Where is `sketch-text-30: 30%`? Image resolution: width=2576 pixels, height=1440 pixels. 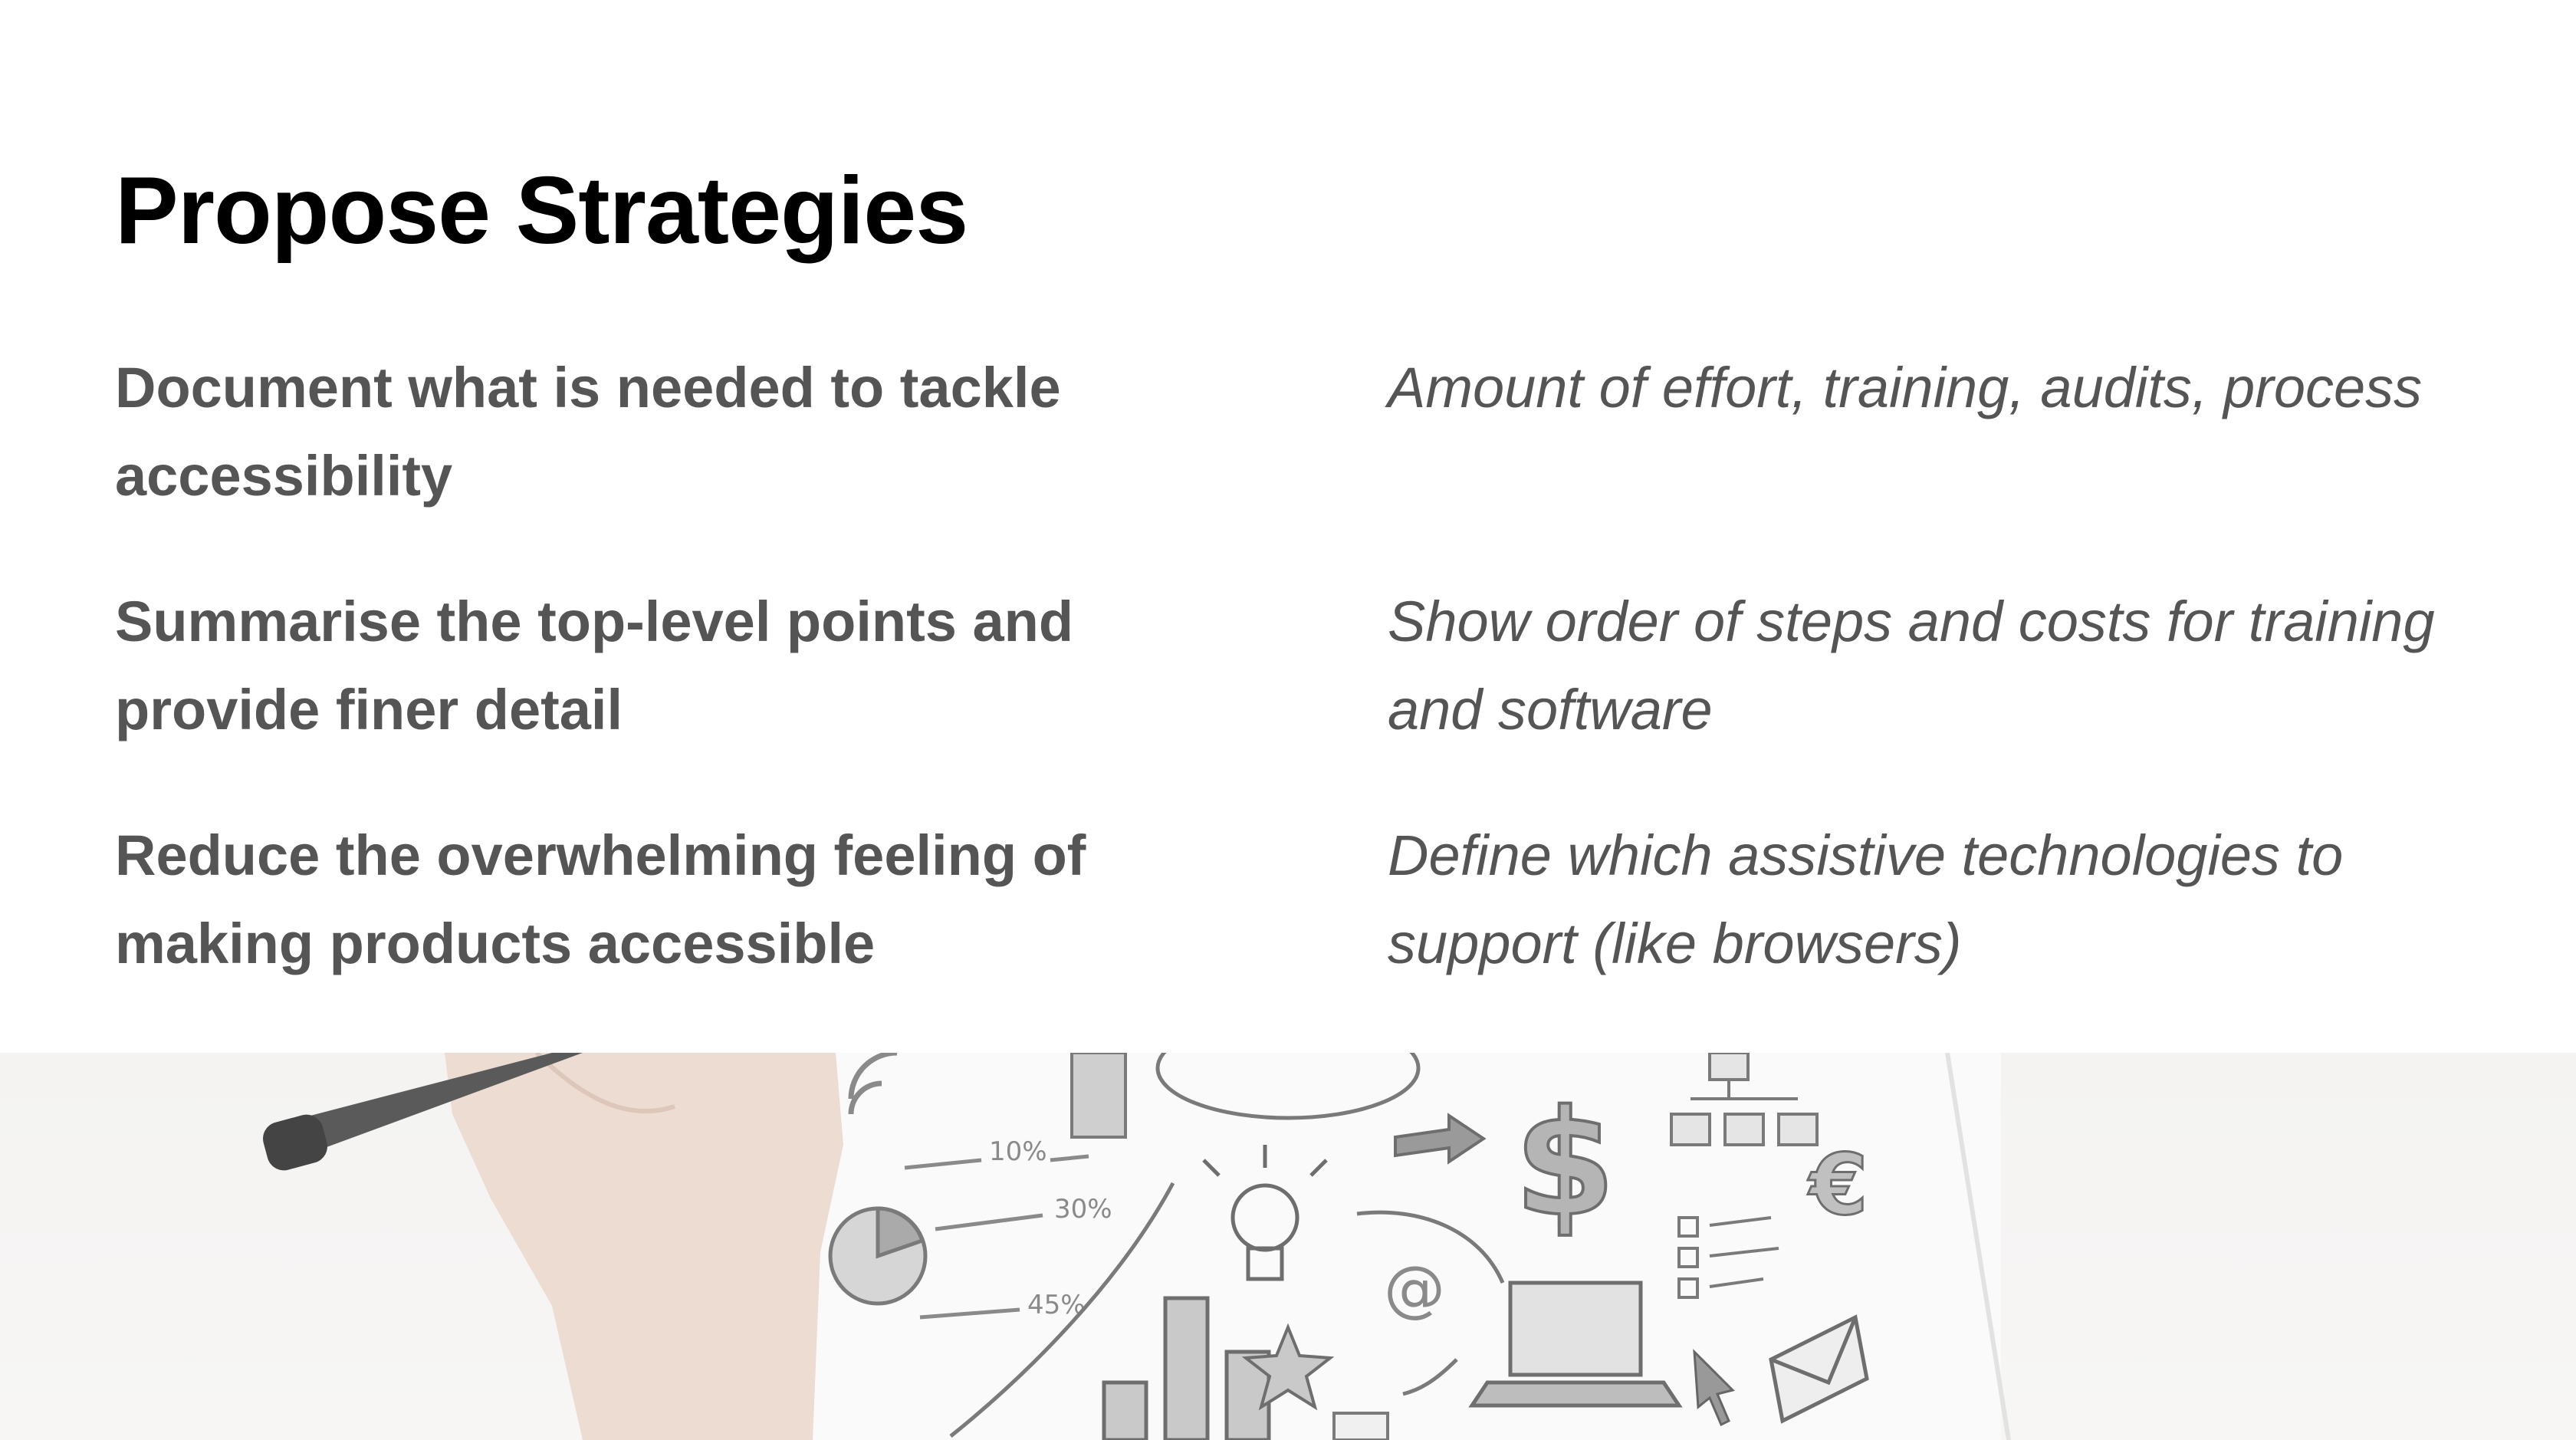
sketch-text-30: 30% is located at coordinates (1083, 1209).